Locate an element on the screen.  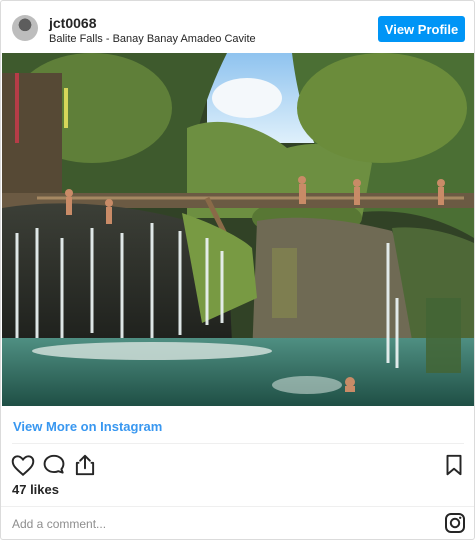
heart-icon is located at coordinates (23, 465).